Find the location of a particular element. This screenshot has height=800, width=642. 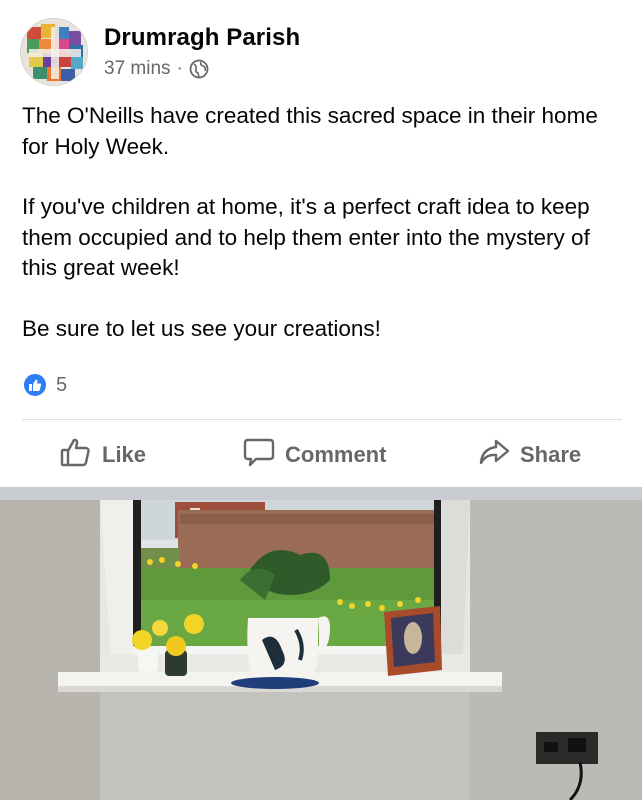

reactions-summary: 5 is located at coordinates (44, 385).